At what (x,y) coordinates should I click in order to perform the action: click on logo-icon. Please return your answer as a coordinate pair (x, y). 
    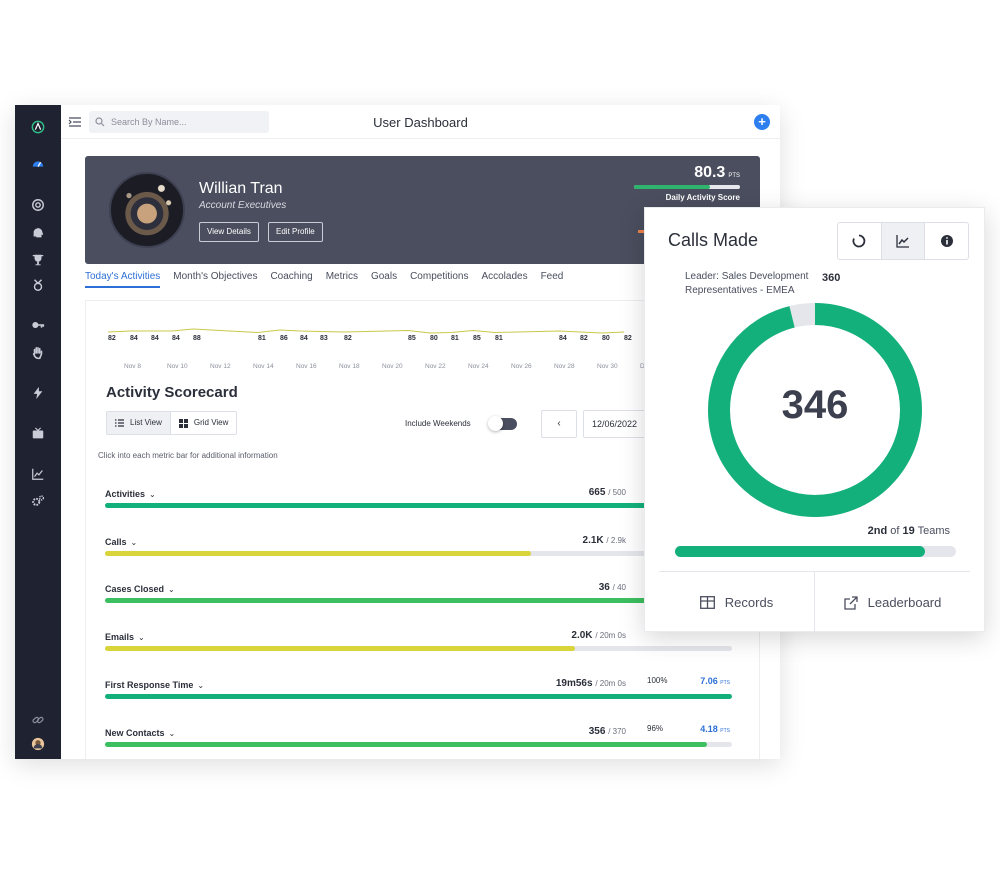
    Looking at the image, I should click on (38, 127).